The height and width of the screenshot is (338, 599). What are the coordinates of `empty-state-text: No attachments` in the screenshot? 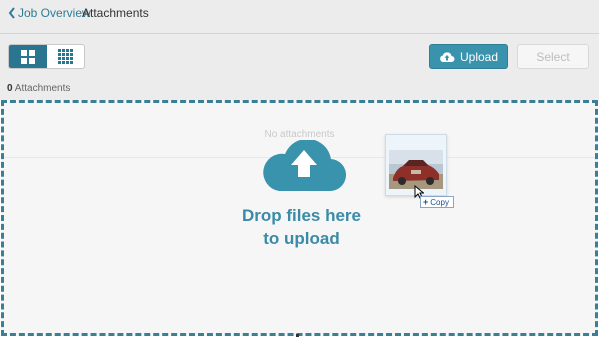 It's located at (299, 134).